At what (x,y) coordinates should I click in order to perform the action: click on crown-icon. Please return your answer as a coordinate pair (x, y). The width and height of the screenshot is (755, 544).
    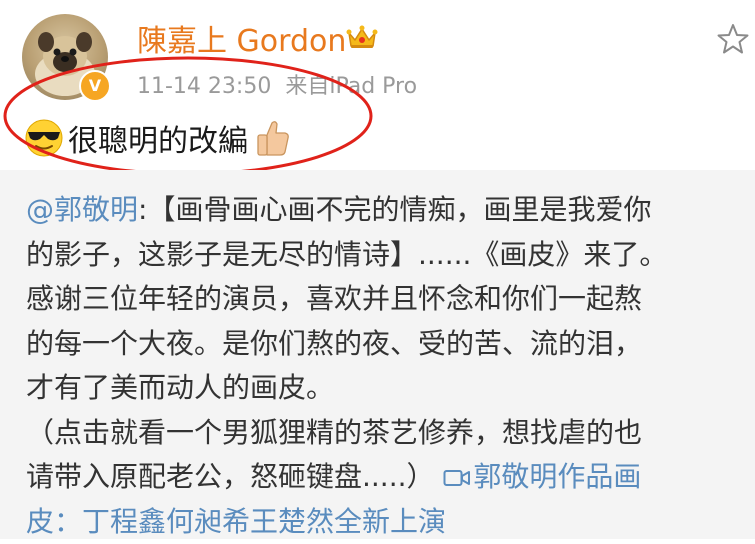
    Looking at the image, I should click on (362, 36).